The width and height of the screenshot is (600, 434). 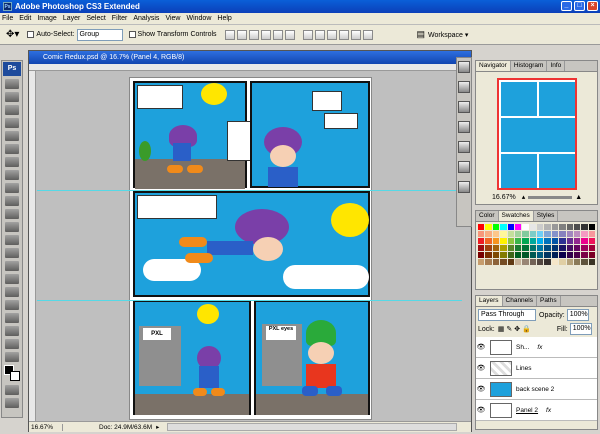 What do you see at coordinates (229, 34) in the screenshot?
I see `align-top-icon` at bounding box center [229, 34].